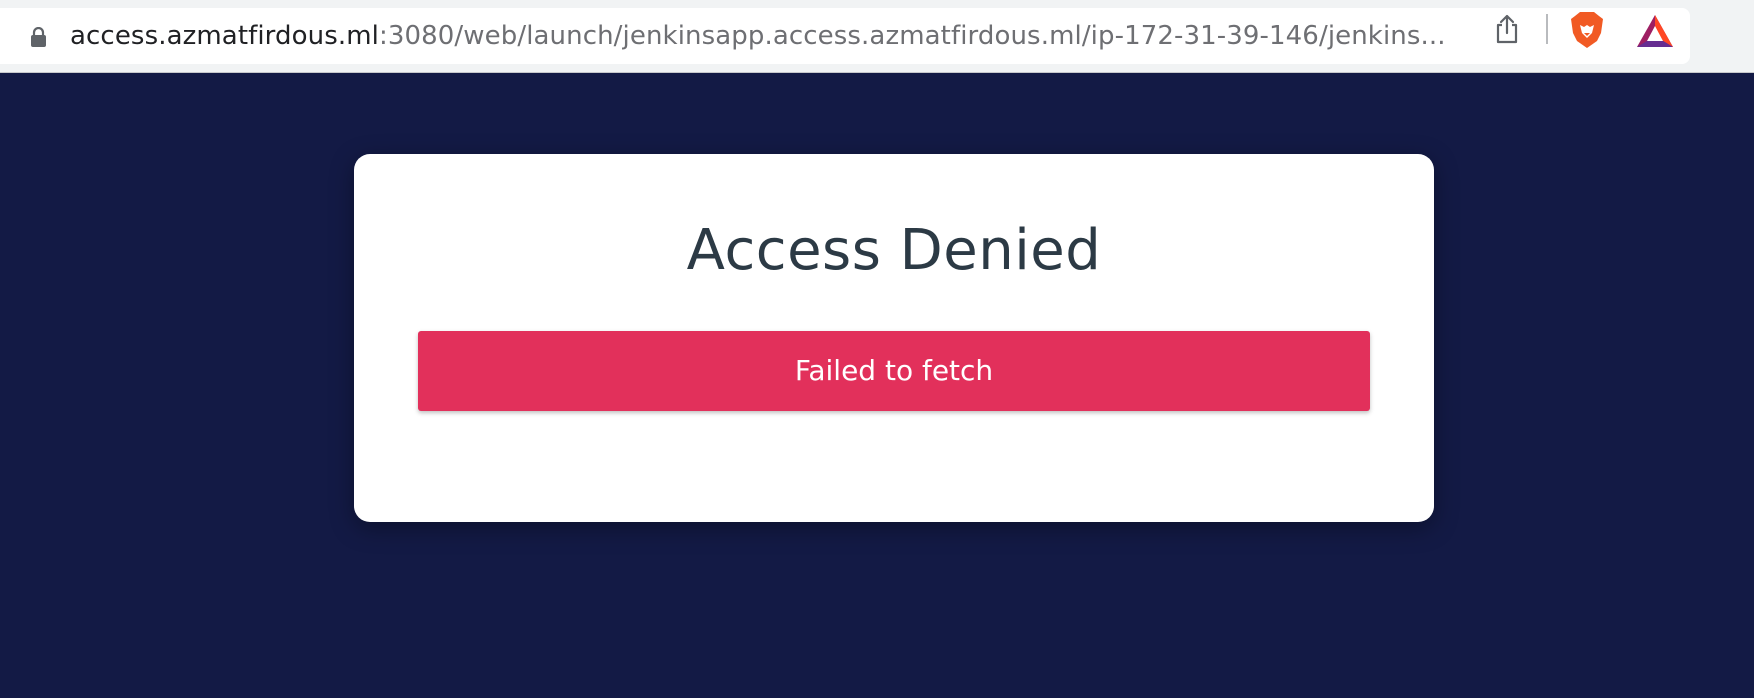 The image size is (1754, 698). I want to click on brave-lion-icon, so click(1587, 30).